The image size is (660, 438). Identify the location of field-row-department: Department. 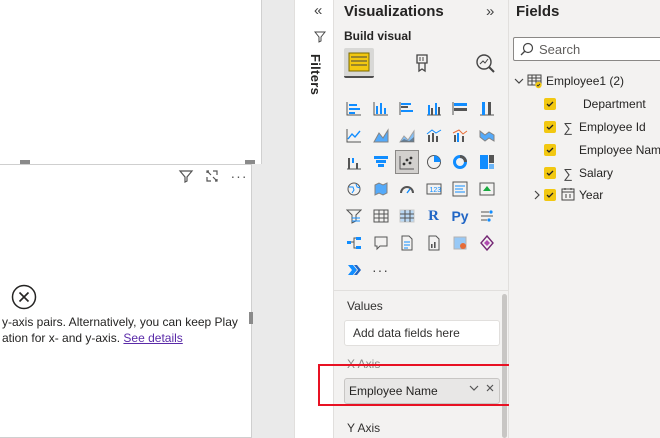
(595, 104).